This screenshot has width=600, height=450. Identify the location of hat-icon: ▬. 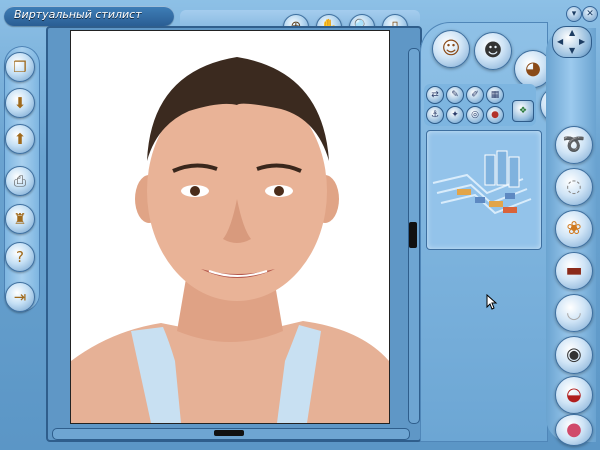
(574, 271).